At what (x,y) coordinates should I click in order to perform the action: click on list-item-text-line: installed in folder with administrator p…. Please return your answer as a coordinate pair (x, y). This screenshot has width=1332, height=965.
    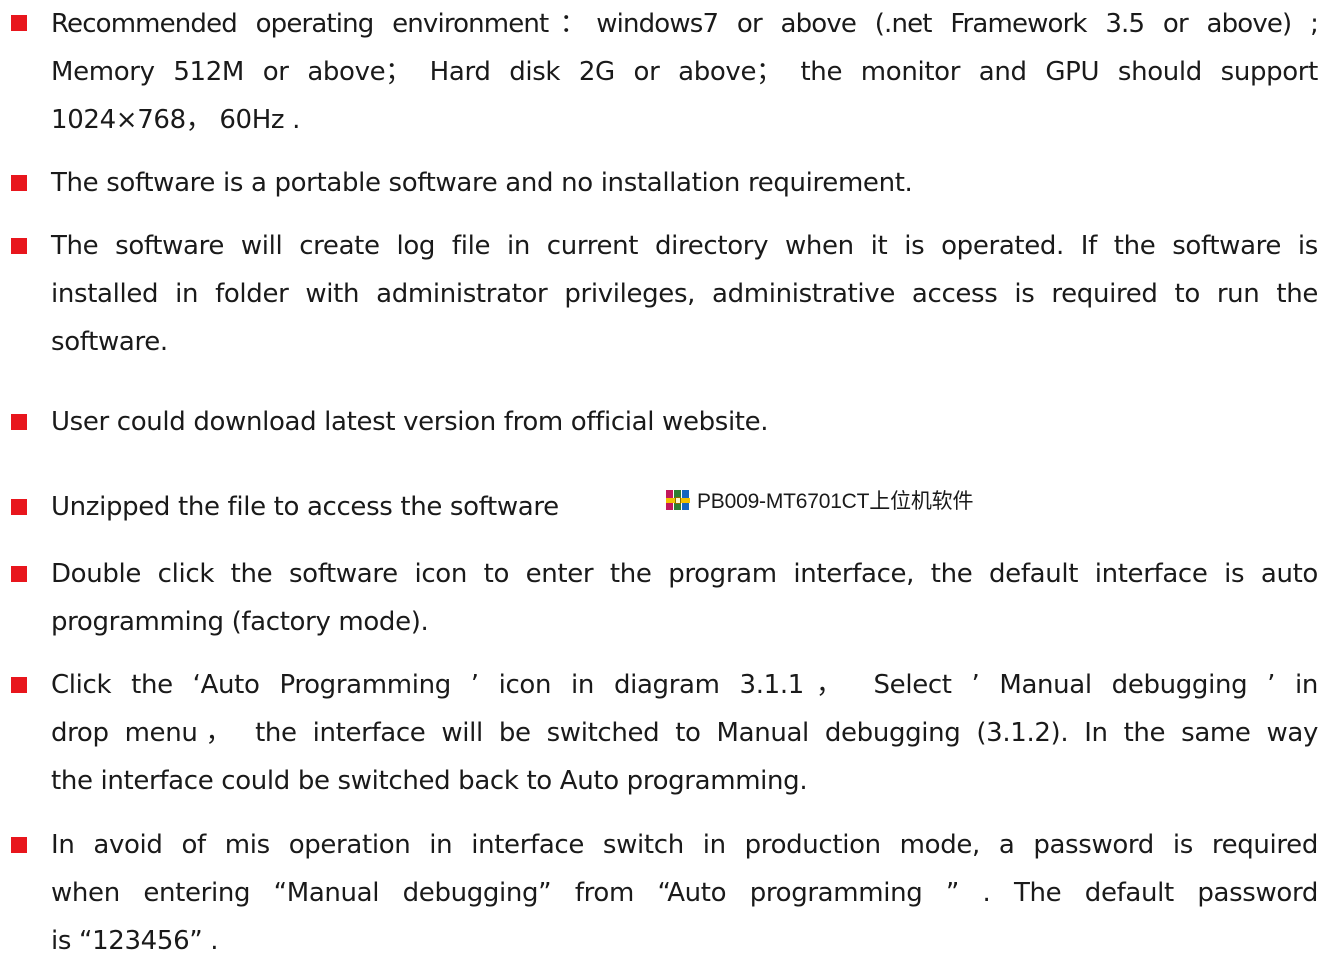
    Looking at the image, I should click on (684, 294).